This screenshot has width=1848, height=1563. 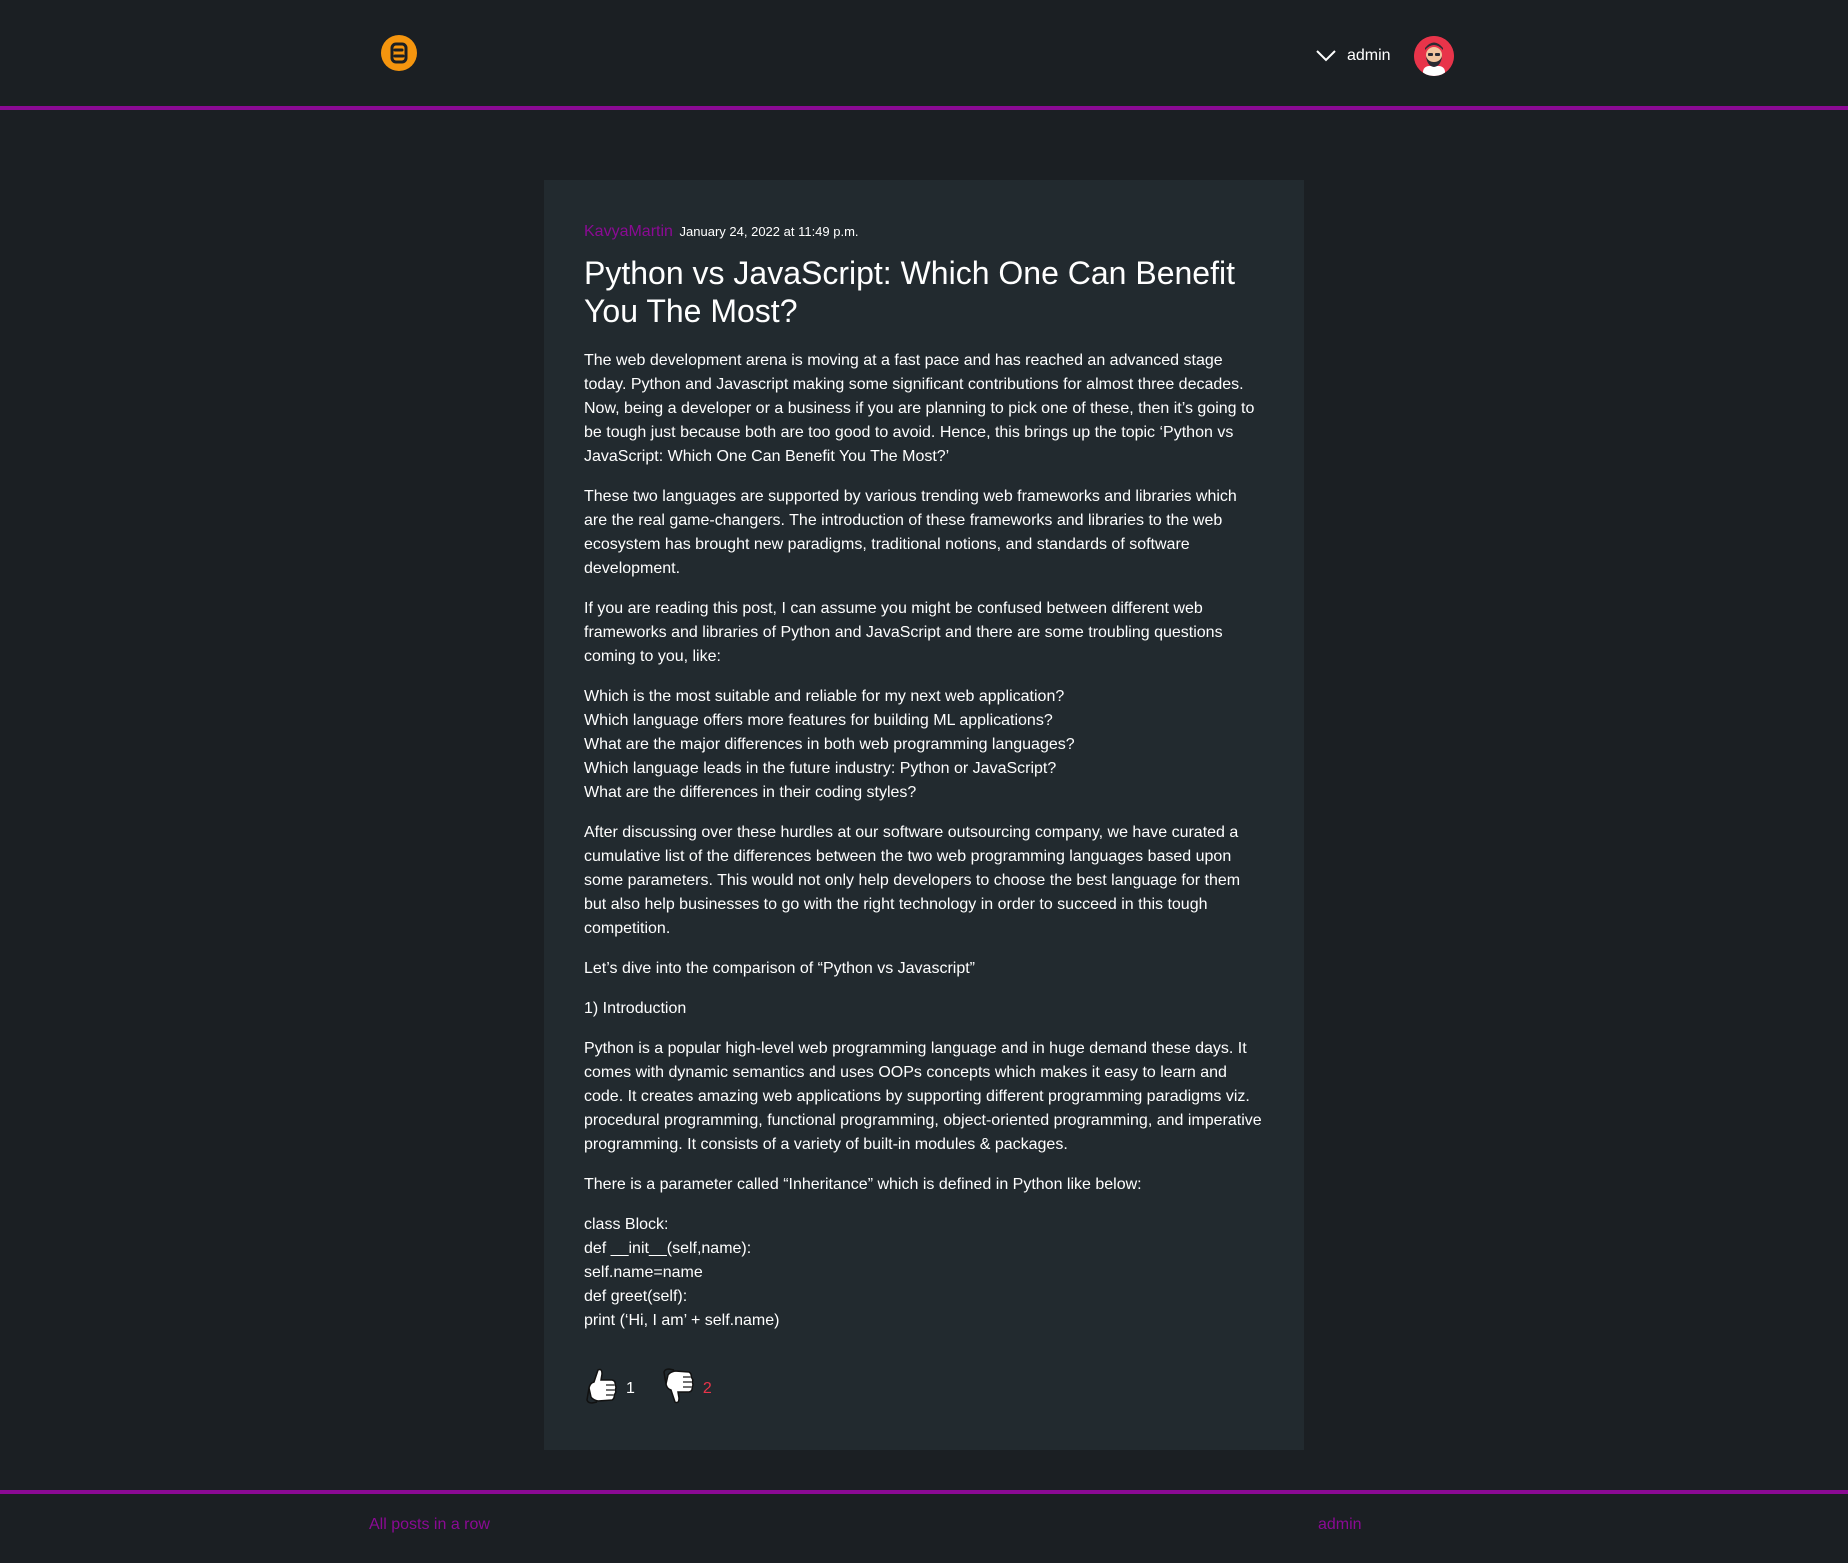 I want to click on vote-bar: 1 2, so click(x=648, y=1388).